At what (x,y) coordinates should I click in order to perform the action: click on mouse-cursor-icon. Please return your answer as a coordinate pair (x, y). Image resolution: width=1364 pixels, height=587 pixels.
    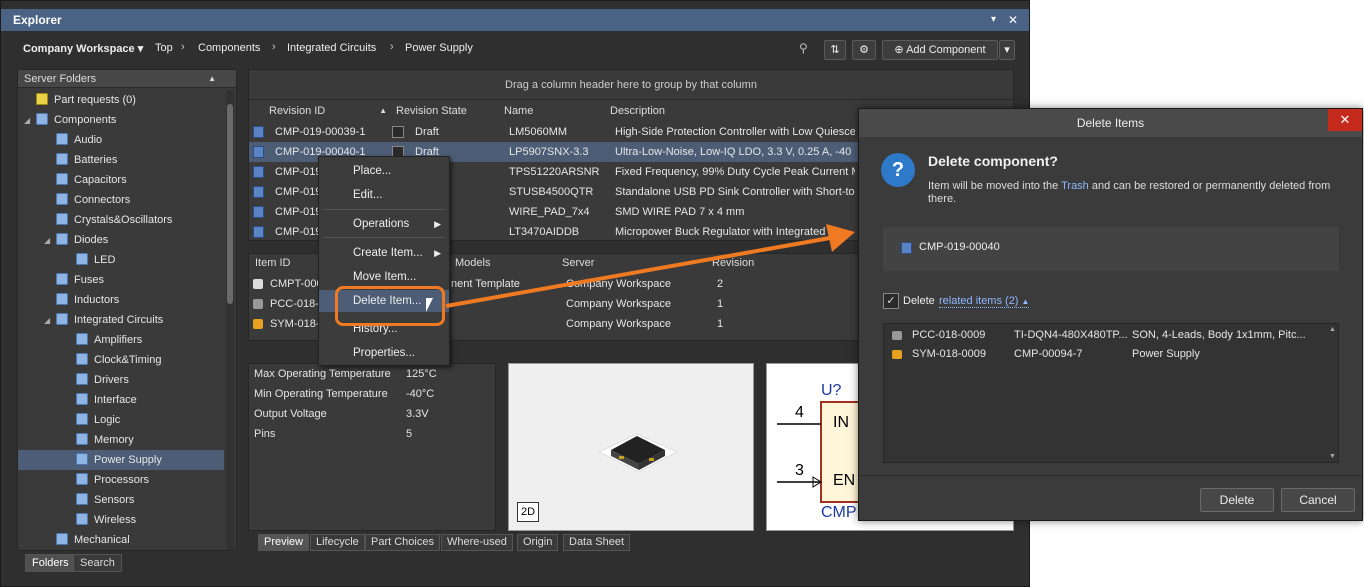
    Looking at the image, I should click on (433, 305).